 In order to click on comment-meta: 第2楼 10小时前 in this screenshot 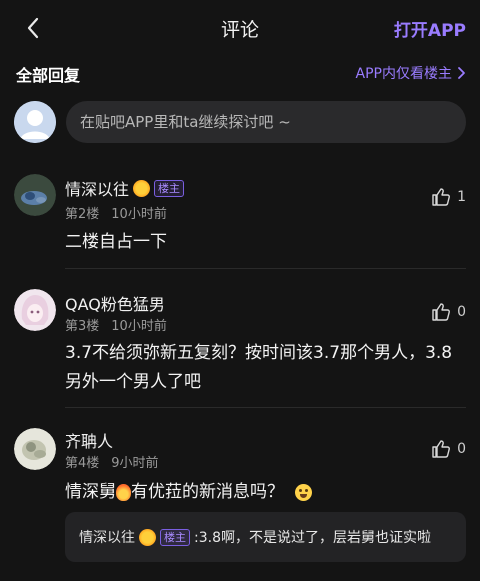, I will do `click(116, 212)`.